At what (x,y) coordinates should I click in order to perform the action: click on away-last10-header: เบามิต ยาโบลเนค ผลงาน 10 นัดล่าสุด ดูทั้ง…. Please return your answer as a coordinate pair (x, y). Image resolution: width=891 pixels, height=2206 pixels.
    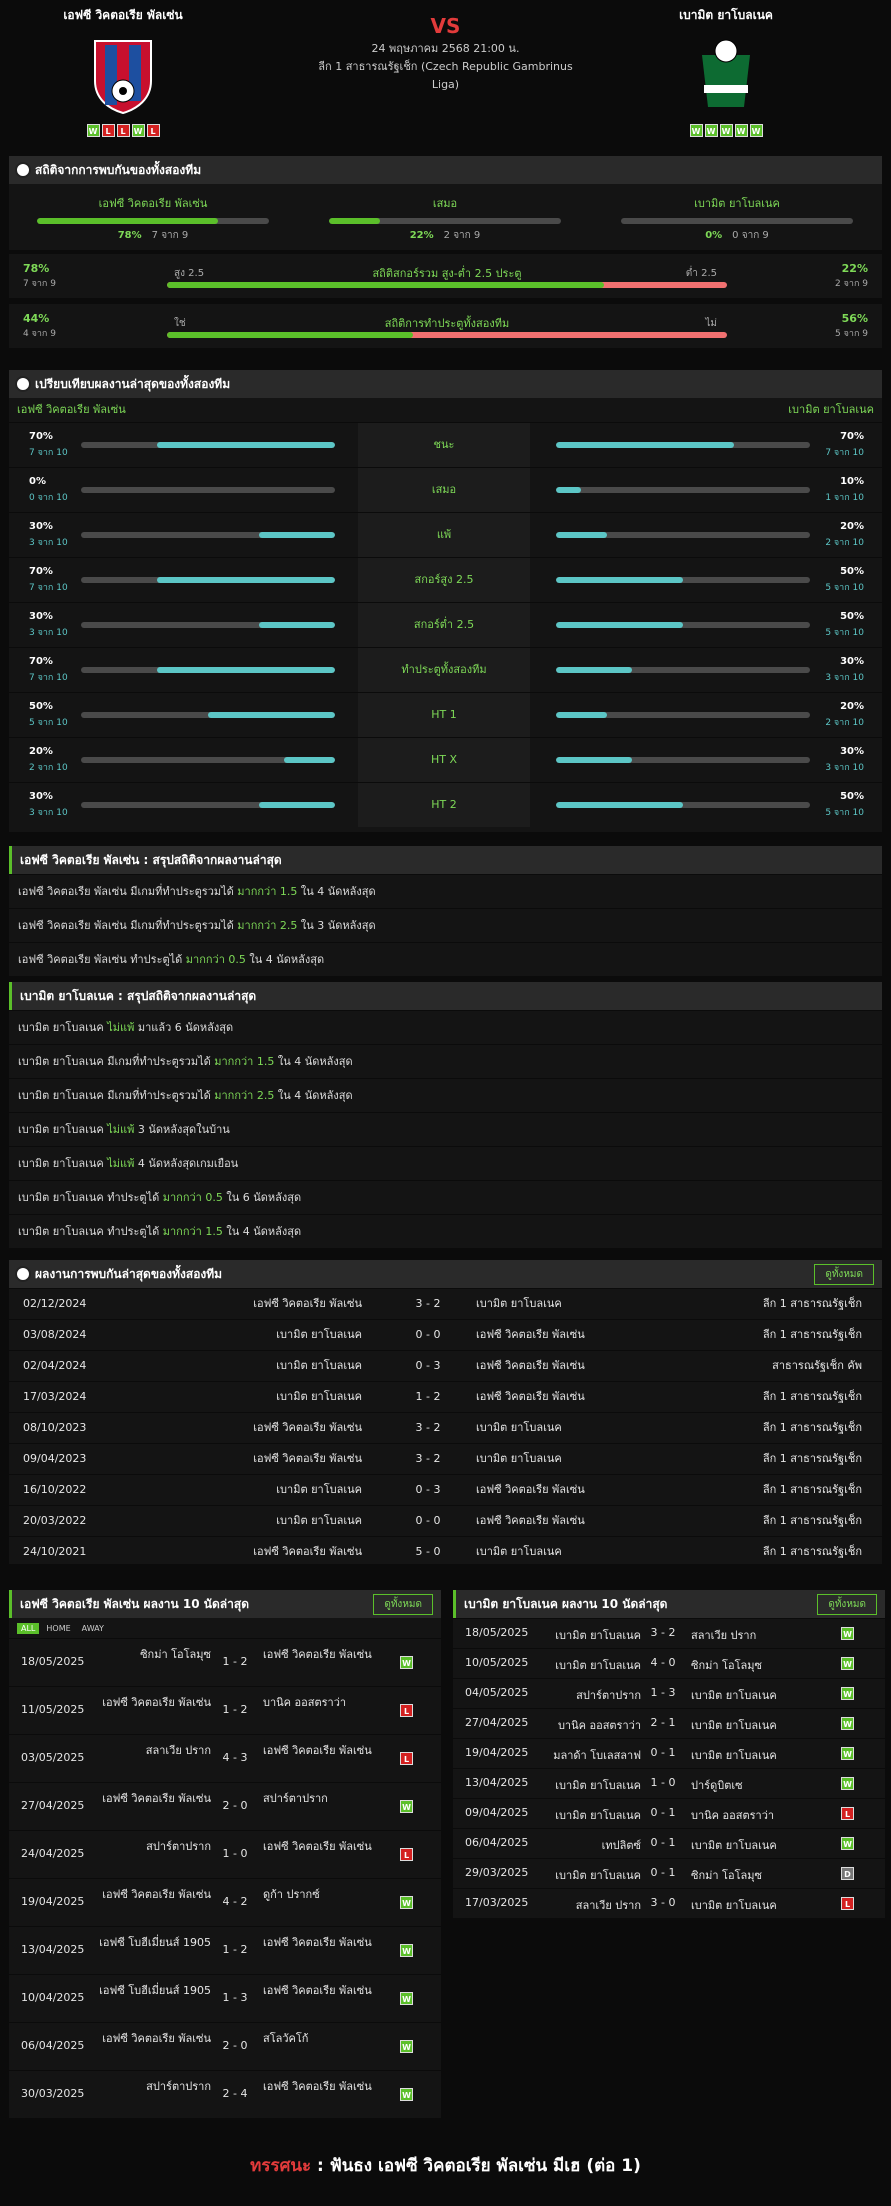
    Looking at the image, I should click on (669, 1604).